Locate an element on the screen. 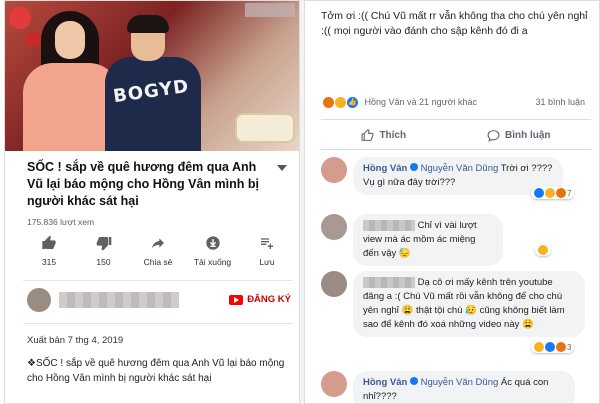 The height and width of the screenshot is (404, 600). reactors-summary: Hồng Vân và 21 người khác is located at coordinates (421, 102).